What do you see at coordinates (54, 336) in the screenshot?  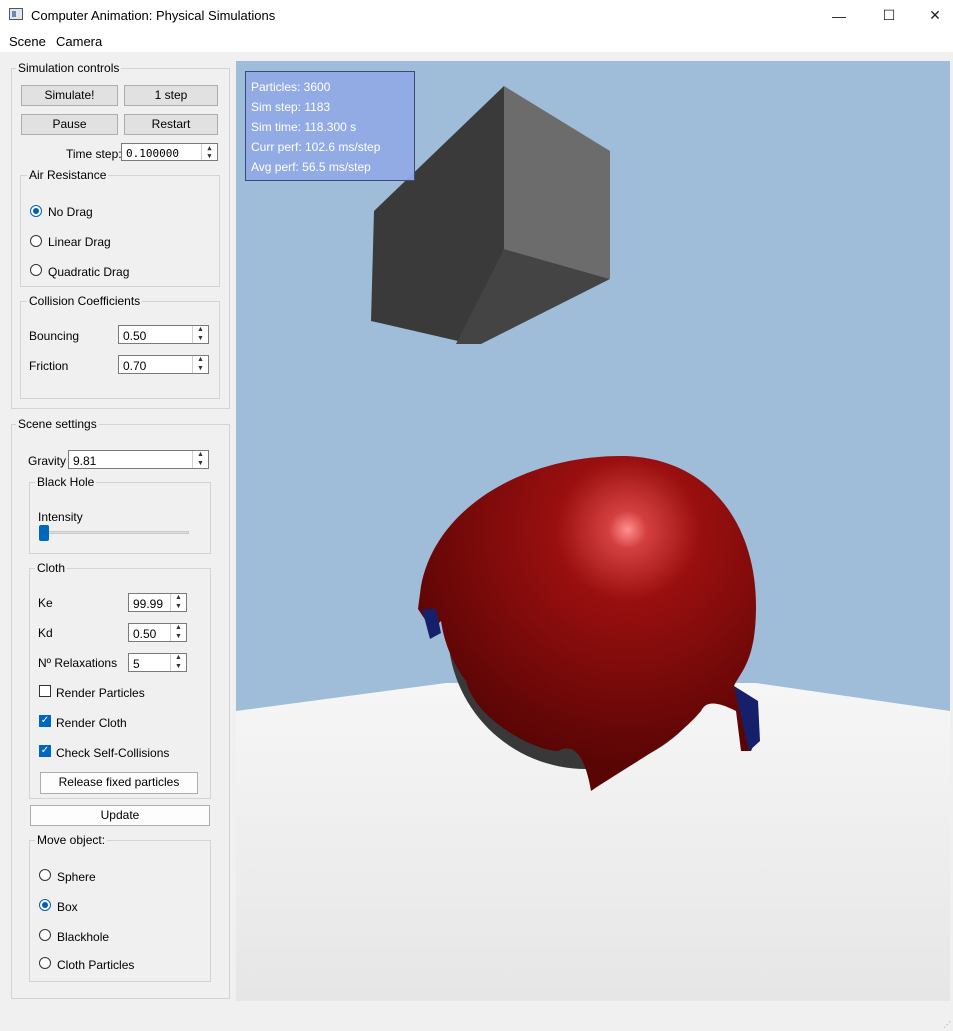 I see `bouncing-label: Bouncing` at bounding box center [54, 336].